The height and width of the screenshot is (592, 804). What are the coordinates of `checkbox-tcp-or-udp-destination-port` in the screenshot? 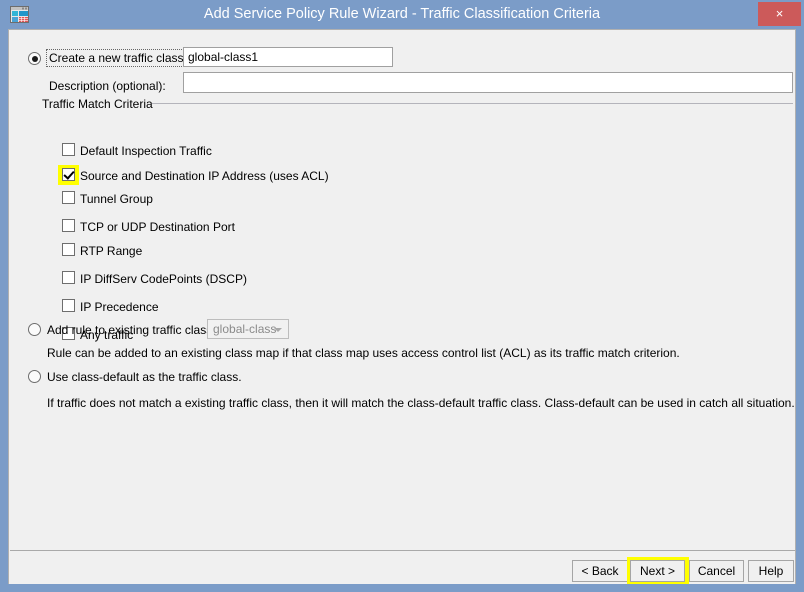 It's located at (68, 225).